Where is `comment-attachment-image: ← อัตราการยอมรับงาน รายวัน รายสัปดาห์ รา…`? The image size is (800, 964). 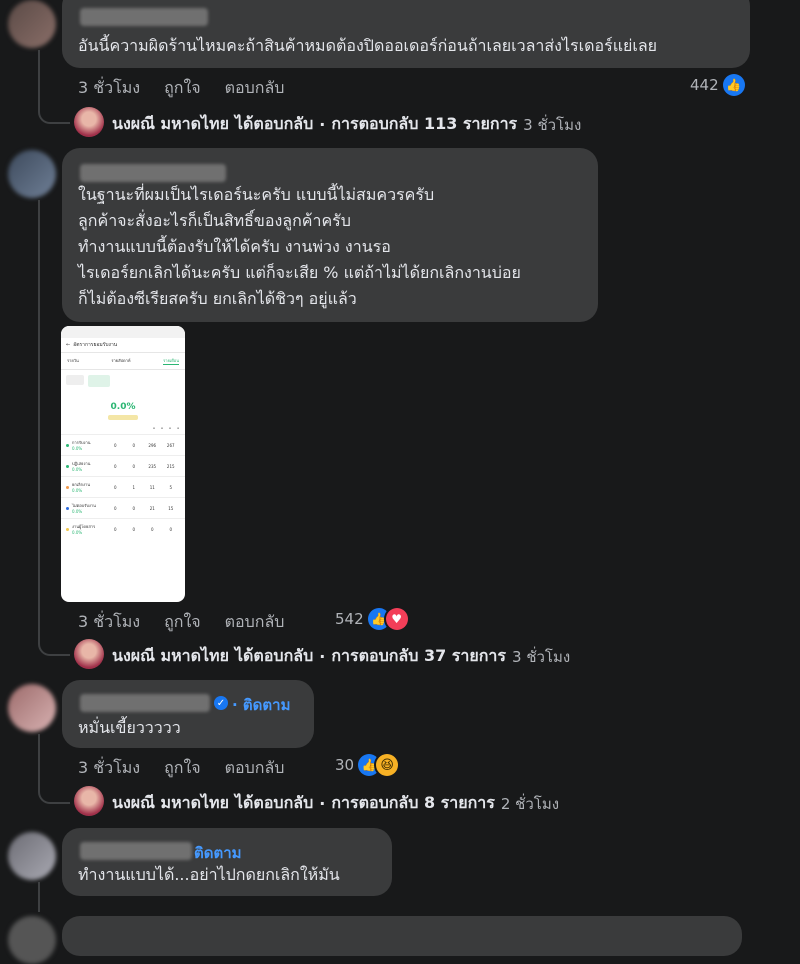
comment-attachment-image: ← อัตราการยอมรับงาน รายวัน รายสัปดาห์ รา… is located at coordinates (123, 464).